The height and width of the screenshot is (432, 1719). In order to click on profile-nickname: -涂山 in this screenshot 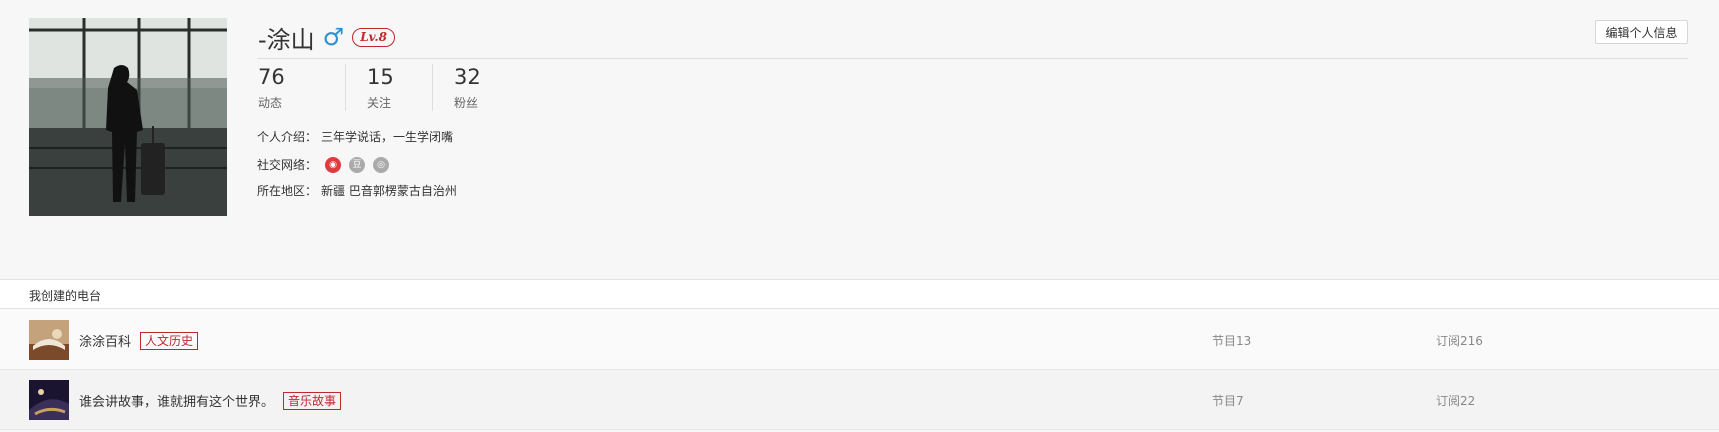, I will do `click(286, 39)`.